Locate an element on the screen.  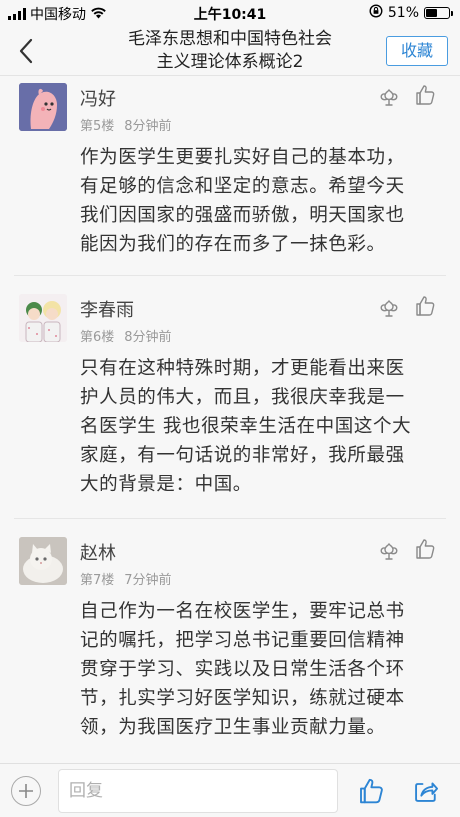
comment-line: 大的背景是：中国。 is located at coordinates (166, 484).